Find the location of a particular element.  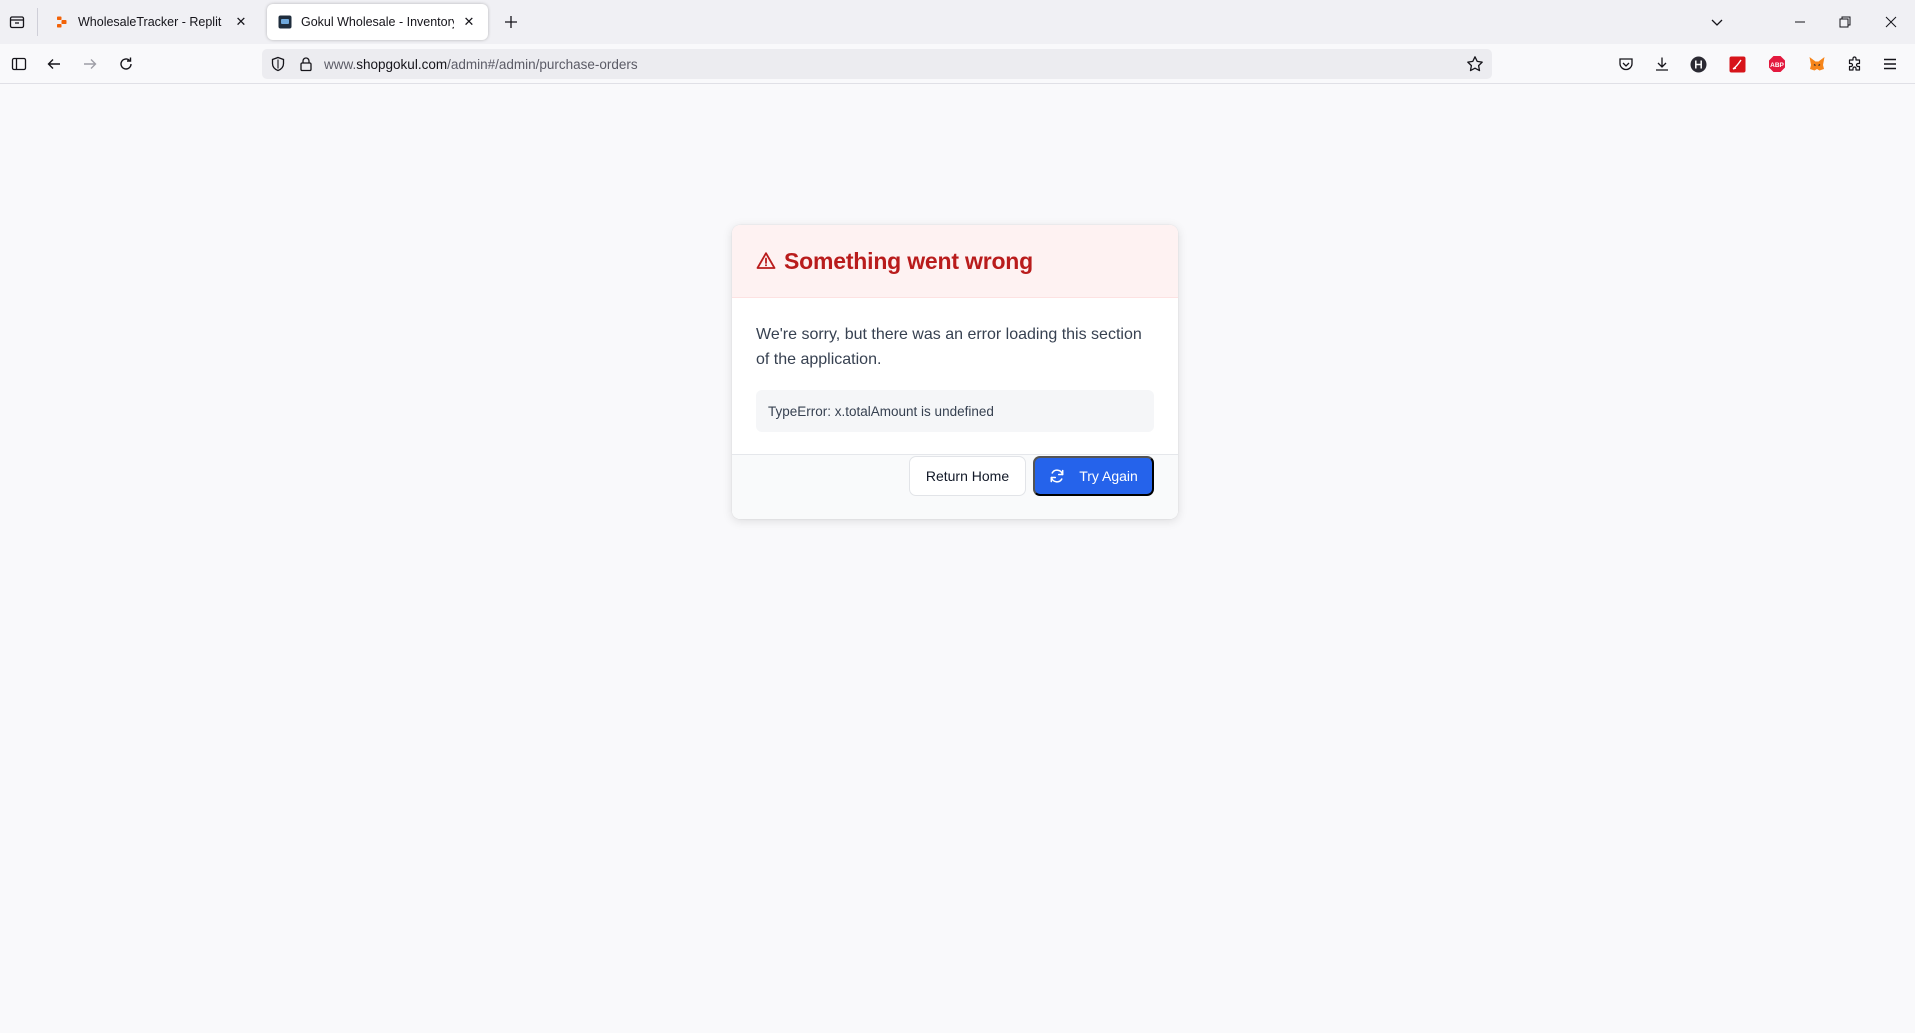

url-path: /admin#/admin/purchase-orders is located at coordinates (542, 64).